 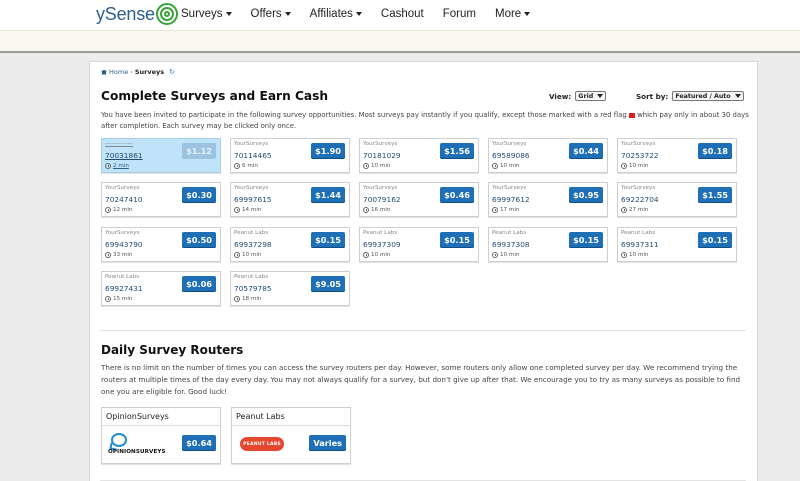 What do you see at coordinates (206, 14) in the screenshot?
I see `nav-surveys: Surveys` at bounding box center [206, 14].